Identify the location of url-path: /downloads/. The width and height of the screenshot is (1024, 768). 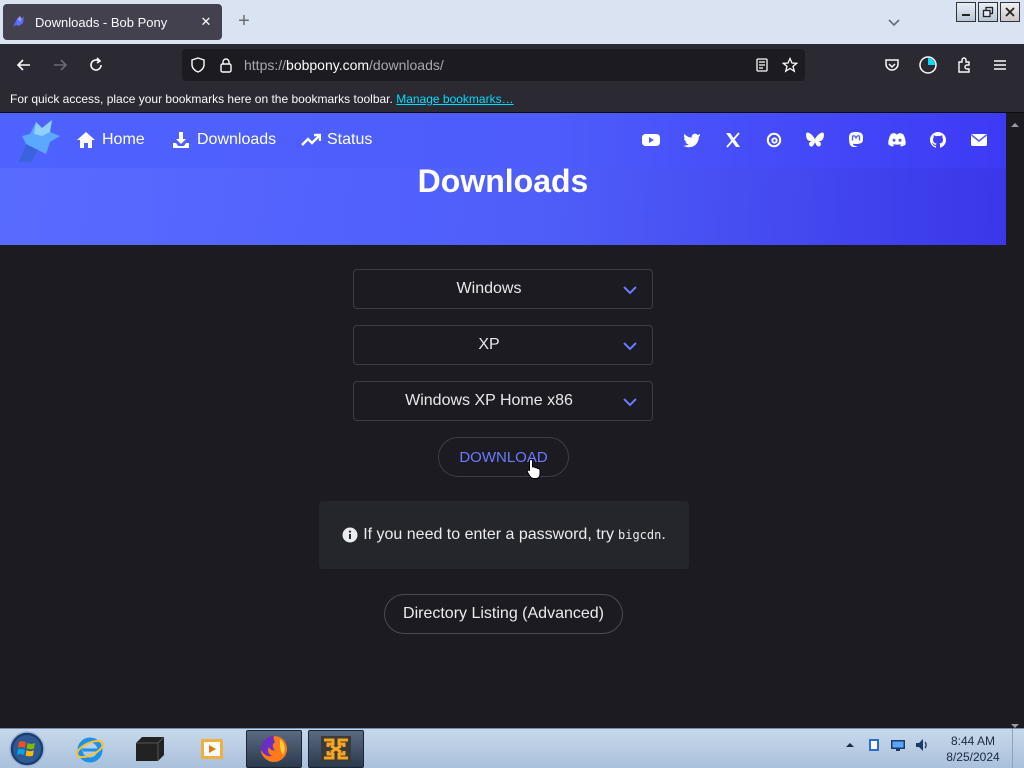
(406, 65).